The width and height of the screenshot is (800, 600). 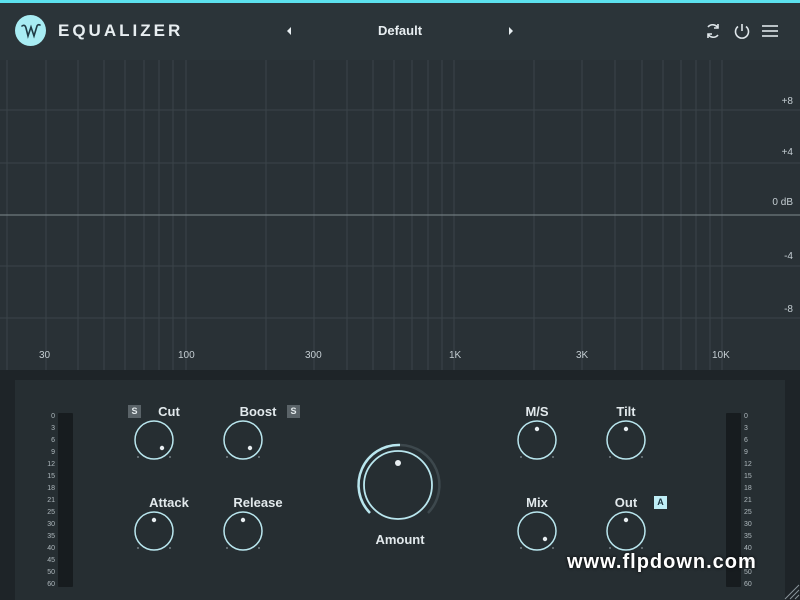 What do you see at coordinates (186, 355) in the screenshot?
I see `freq-label: 100` at bounding box center [186, 355].